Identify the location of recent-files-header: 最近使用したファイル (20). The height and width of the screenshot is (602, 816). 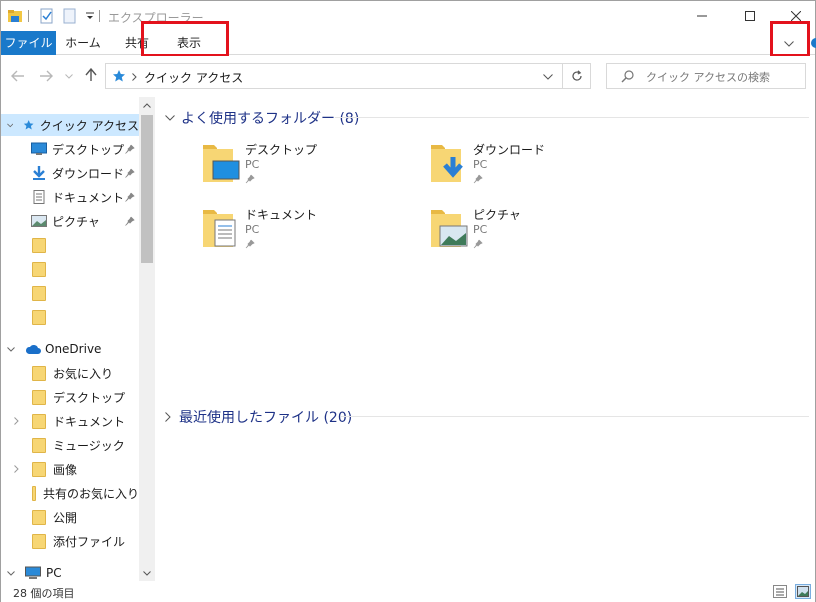
(258, 417).